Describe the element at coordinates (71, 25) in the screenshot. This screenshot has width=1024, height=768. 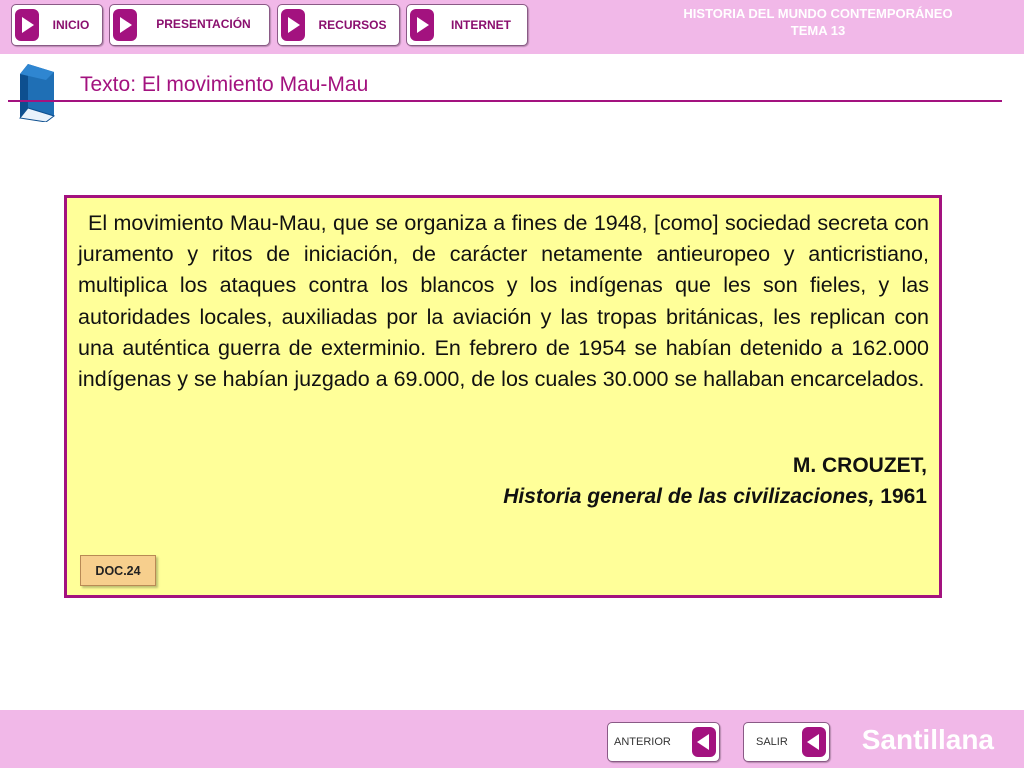
I see `nav-button-label: INICIO` at that location.